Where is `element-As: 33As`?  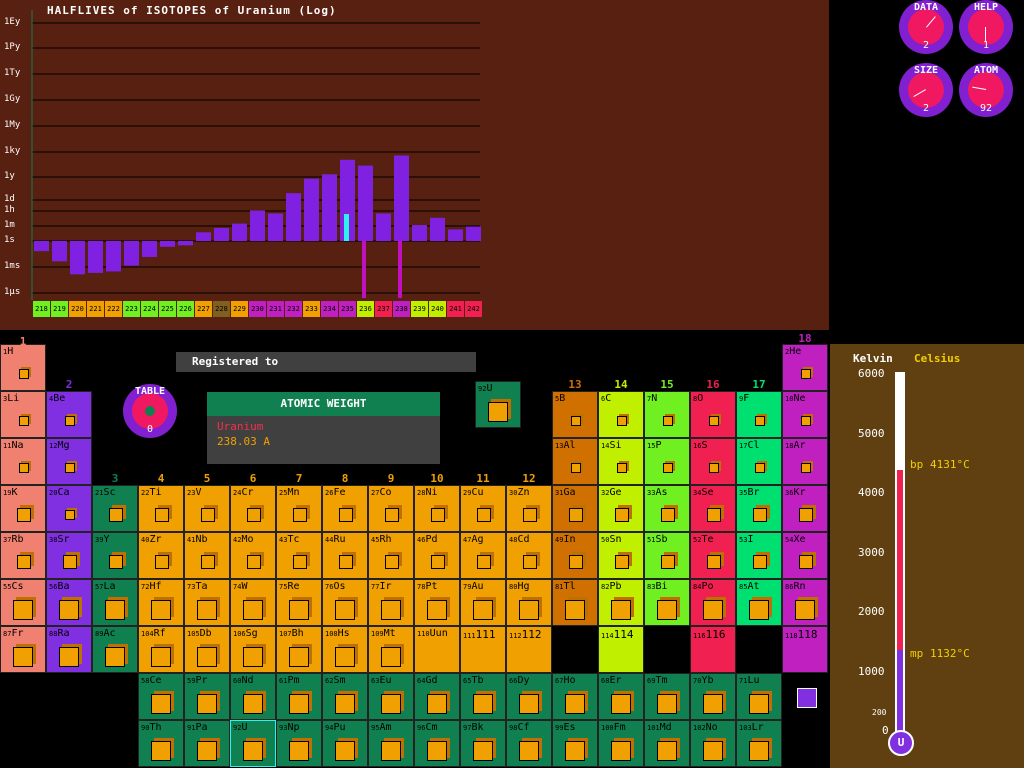
element-As: 33As is located at coordinates (667, 508).